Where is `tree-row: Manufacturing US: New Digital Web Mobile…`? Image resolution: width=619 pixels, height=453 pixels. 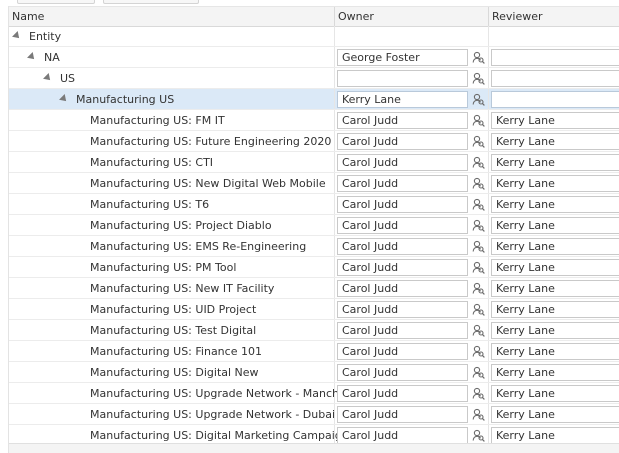
tree-row: Manufacturing US: New Digital Web Mobile… is located at coordinates (314, 183).